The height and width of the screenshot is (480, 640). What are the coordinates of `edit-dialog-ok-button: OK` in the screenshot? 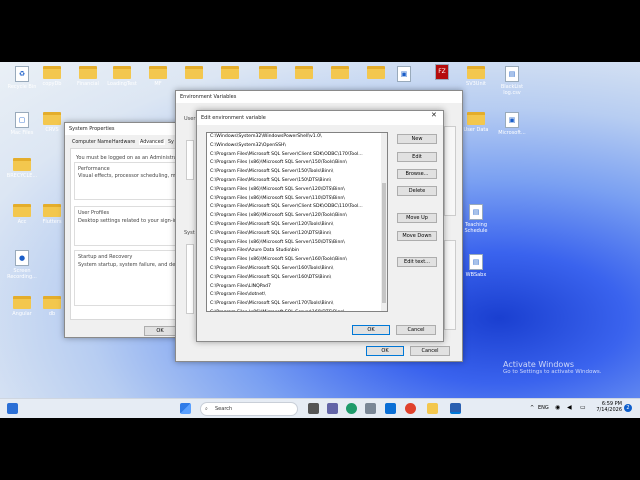 It's located at (371, 330).